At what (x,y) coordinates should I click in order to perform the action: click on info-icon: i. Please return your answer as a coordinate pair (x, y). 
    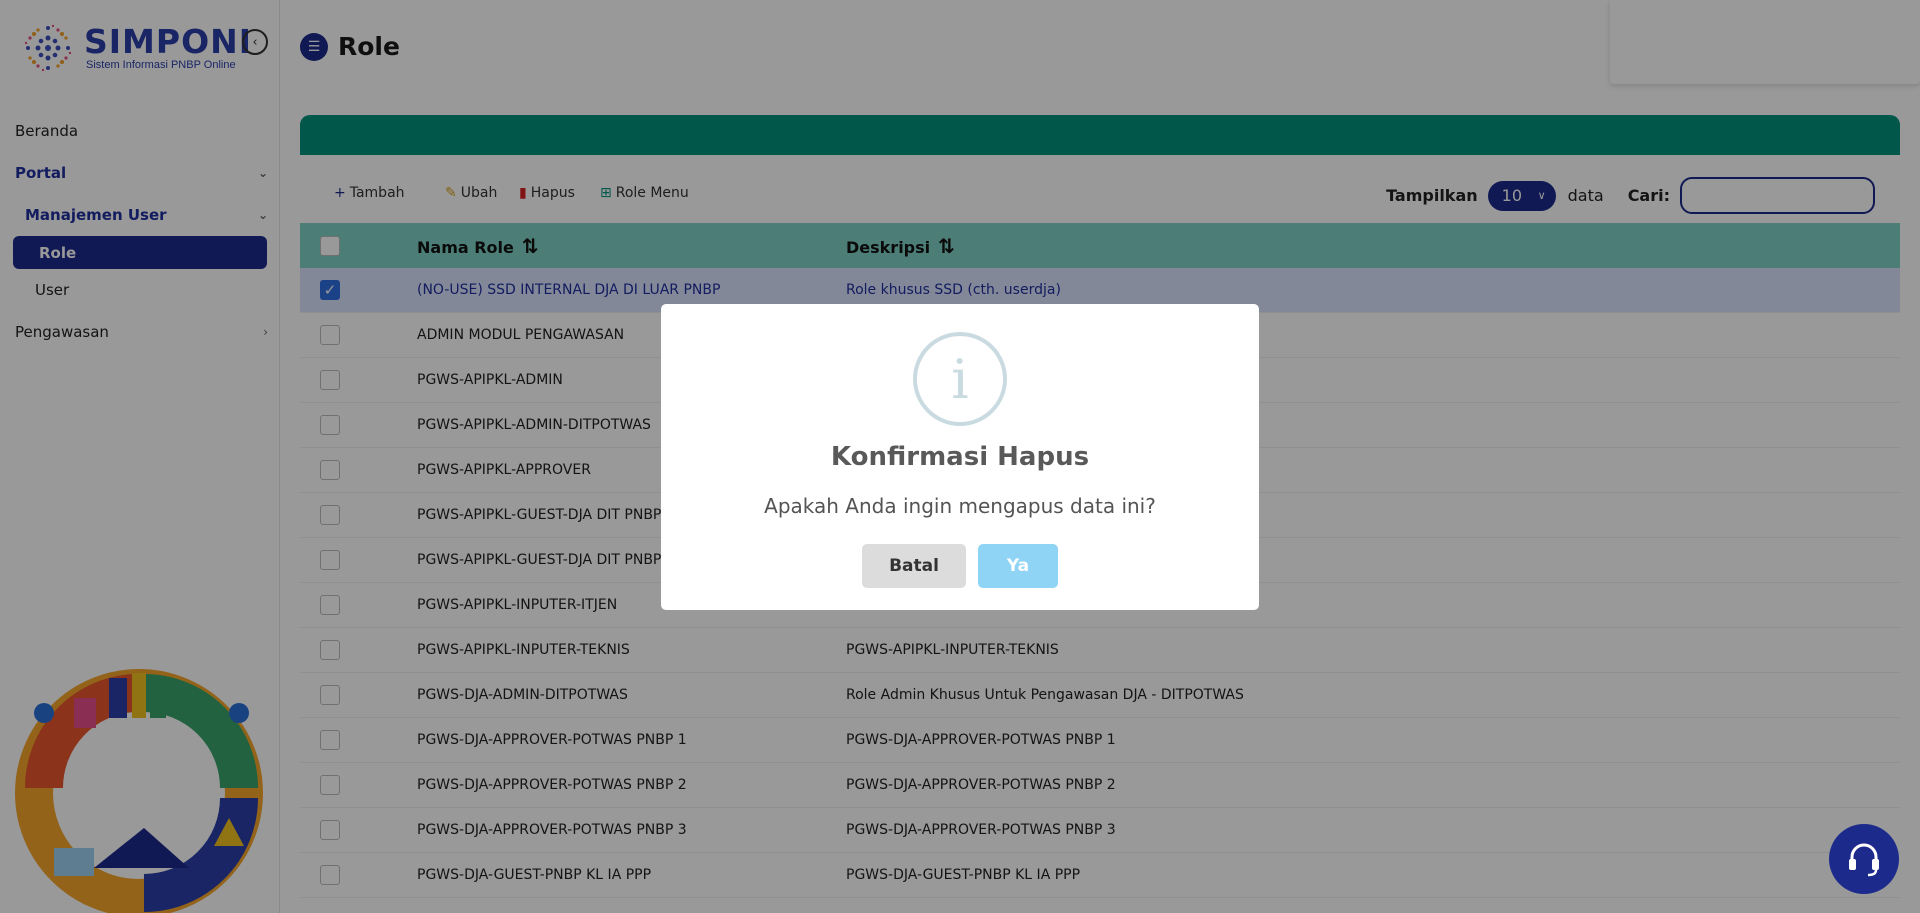
    Looking at the image, I should click on (960, 379).